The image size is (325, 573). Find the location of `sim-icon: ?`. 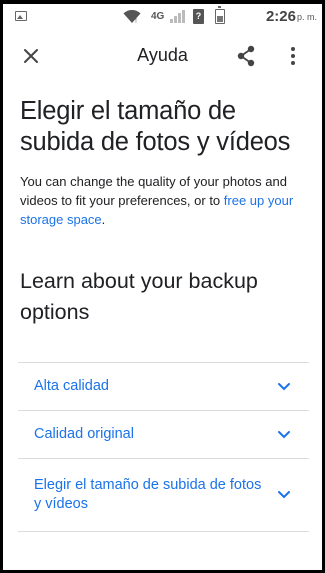

sim-icon: ? is located at coordinates (198, 16).